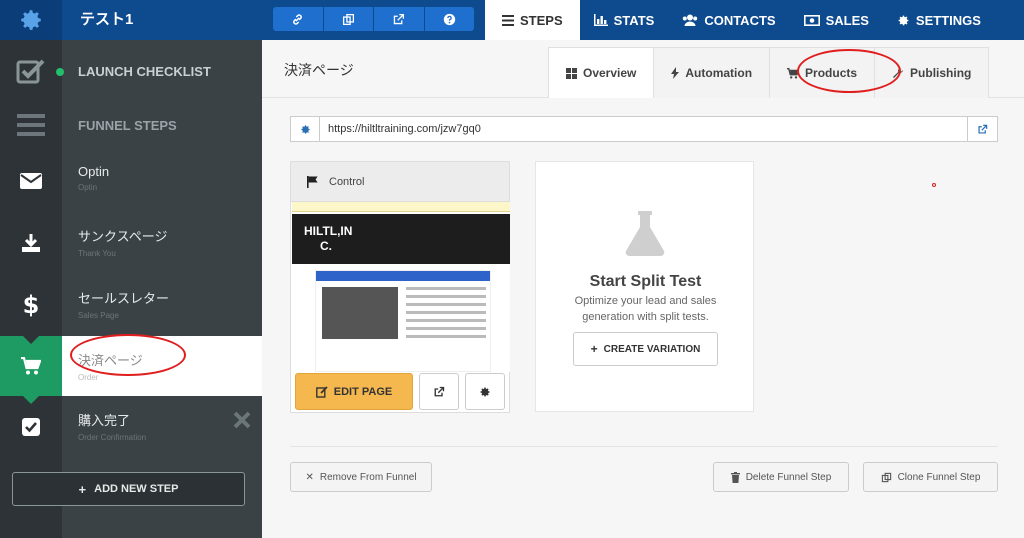  I want to click on link-button, so click(298, 19).